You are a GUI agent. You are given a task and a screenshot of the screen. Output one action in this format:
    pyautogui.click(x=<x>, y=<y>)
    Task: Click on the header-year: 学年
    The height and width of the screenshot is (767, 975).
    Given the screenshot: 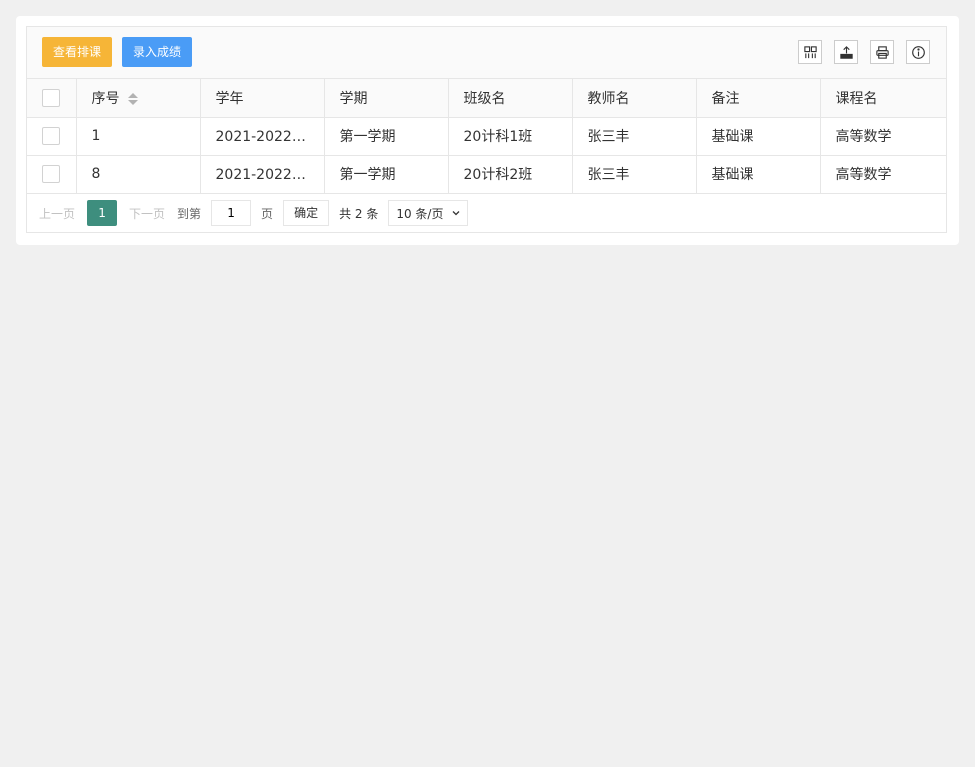 What is the action you would take?
    pyautogui.click(x=262, y=98)
    